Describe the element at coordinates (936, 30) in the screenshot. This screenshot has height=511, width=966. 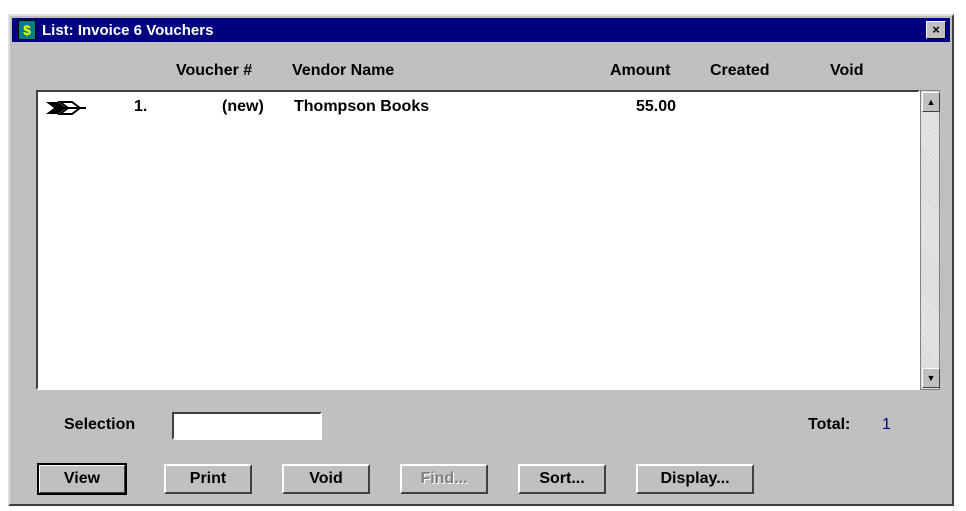
I see `close-button: ×` at that location.